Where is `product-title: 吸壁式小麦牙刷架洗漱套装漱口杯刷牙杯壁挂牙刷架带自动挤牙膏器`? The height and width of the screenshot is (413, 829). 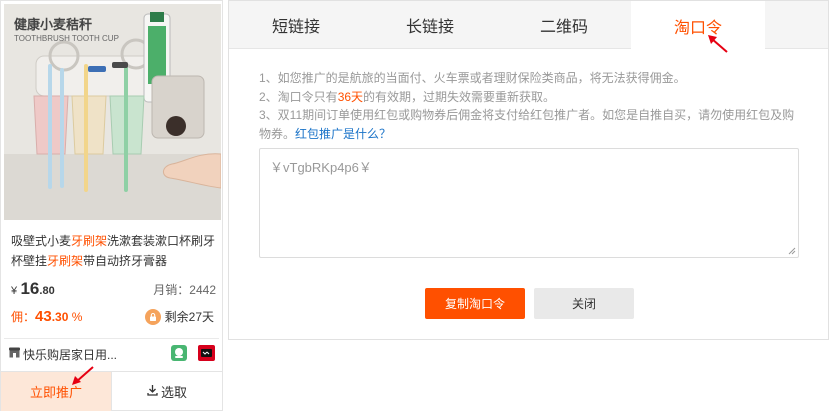 product-title: 吸壁式小麦牙刷架洗漱套装漱口杯刷牙杯壁挂牙刷架带自动挤牙膏器 is located at coordinates (113, 251).